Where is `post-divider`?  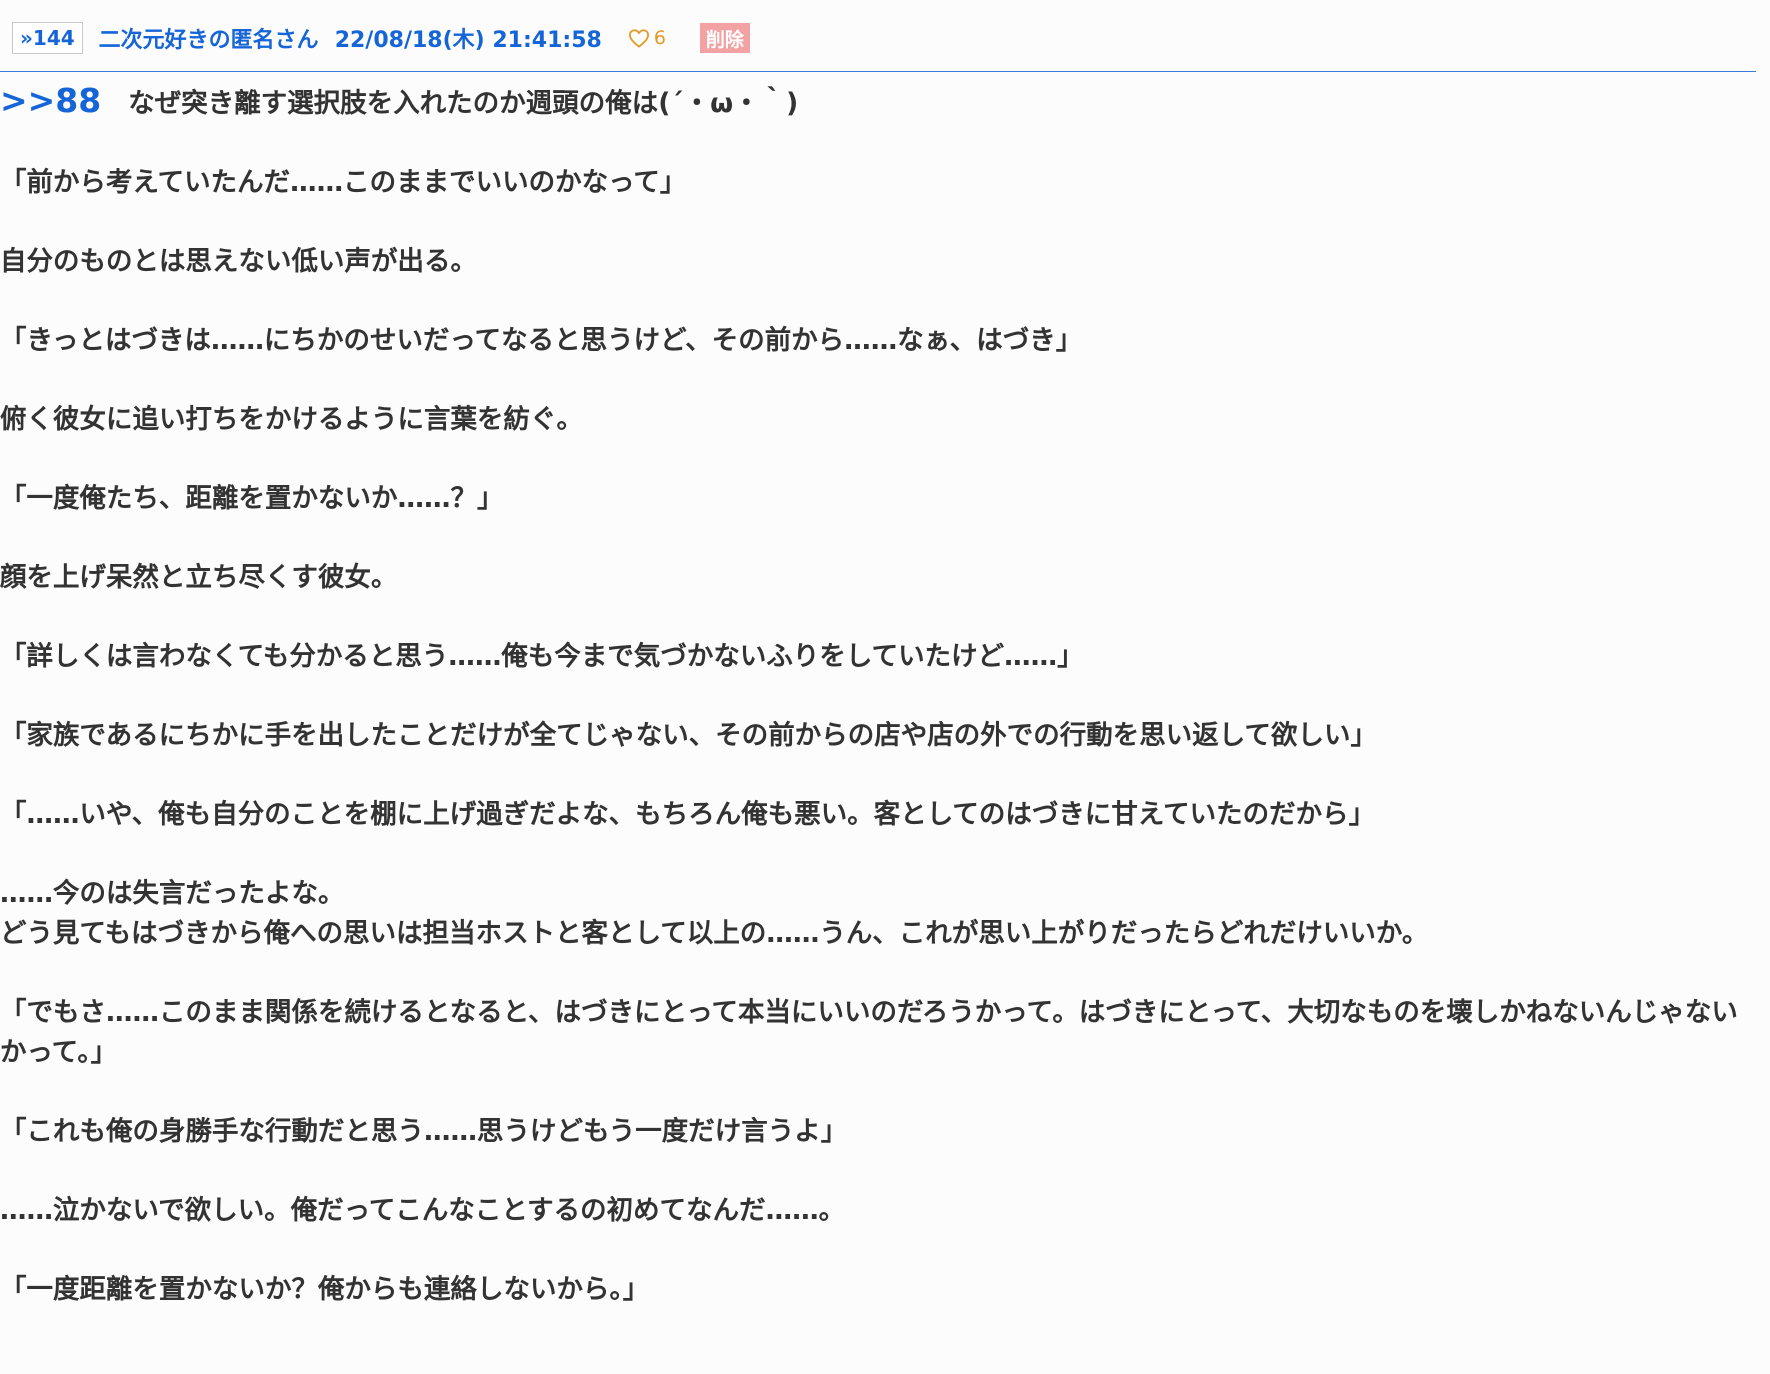
post-divider is located at coordinates (878, 71).